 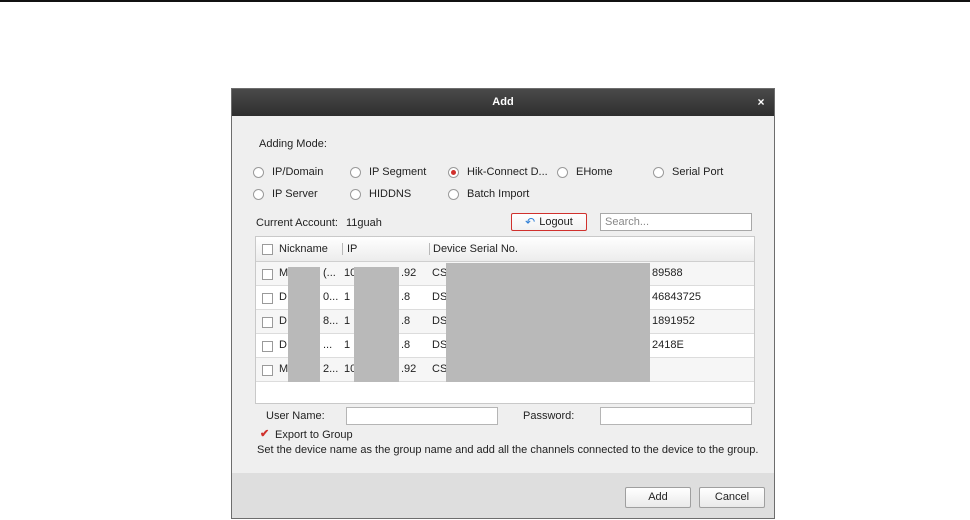 I want to click on serial-cell-tail: 46843725, so click(x=676, y=297).